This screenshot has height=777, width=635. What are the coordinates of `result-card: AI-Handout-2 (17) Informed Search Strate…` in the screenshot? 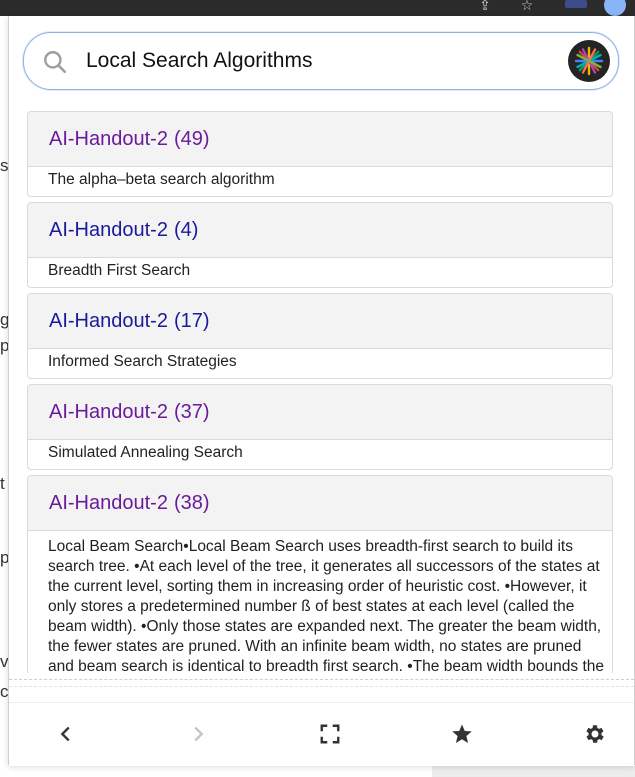 It's located at (320, 336).